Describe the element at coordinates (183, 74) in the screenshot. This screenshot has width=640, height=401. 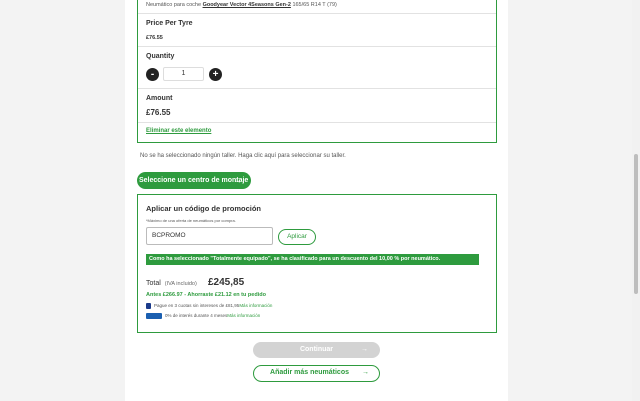
I see `quantity-input: 1` at that location.